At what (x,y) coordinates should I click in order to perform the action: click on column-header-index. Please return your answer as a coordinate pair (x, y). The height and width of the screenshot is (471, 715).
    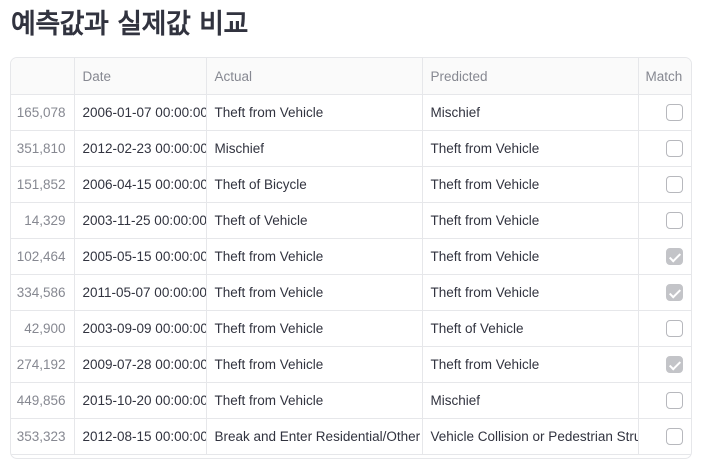
    Looking at the image, I should click on (43, 76).